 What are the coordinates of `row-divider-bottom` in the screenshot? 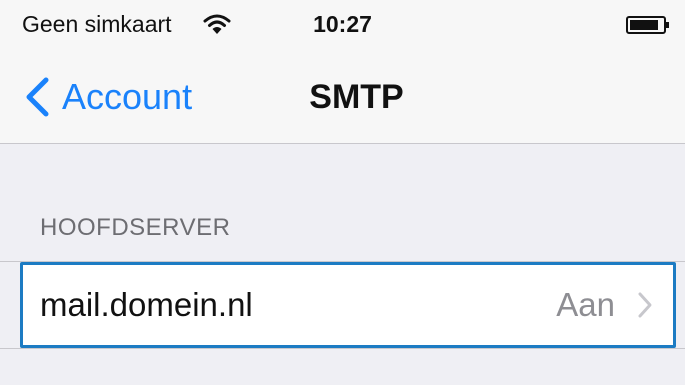 It's located at (342, 348).